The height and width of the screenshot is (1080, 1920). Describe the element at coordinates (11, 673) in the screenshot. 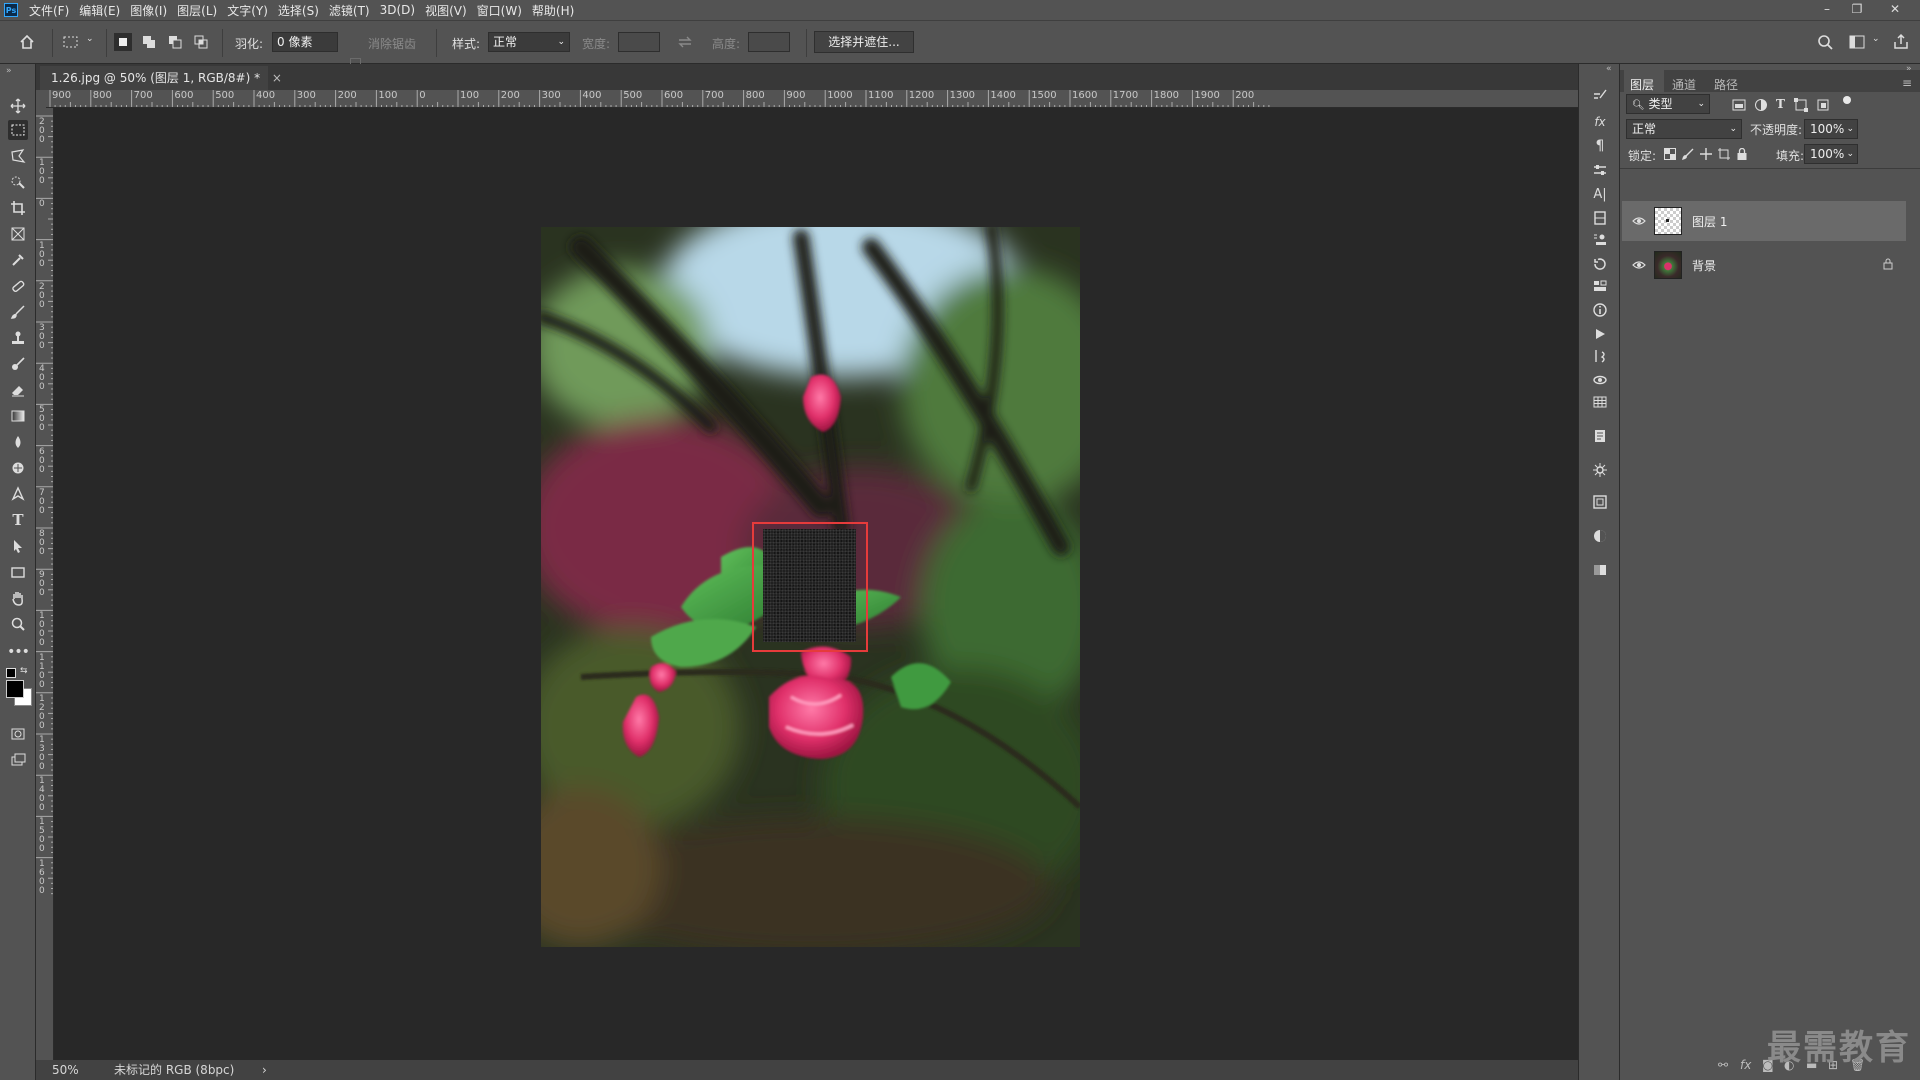

I see `default-colors-icon` at that location.